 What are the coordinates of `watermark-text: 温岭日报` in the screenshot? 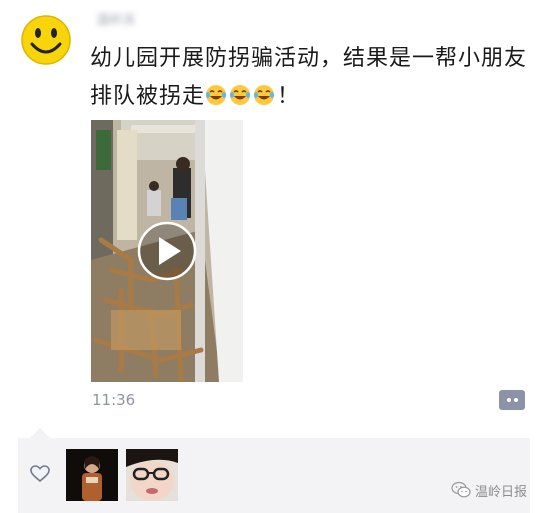 It's located at (501, 492).